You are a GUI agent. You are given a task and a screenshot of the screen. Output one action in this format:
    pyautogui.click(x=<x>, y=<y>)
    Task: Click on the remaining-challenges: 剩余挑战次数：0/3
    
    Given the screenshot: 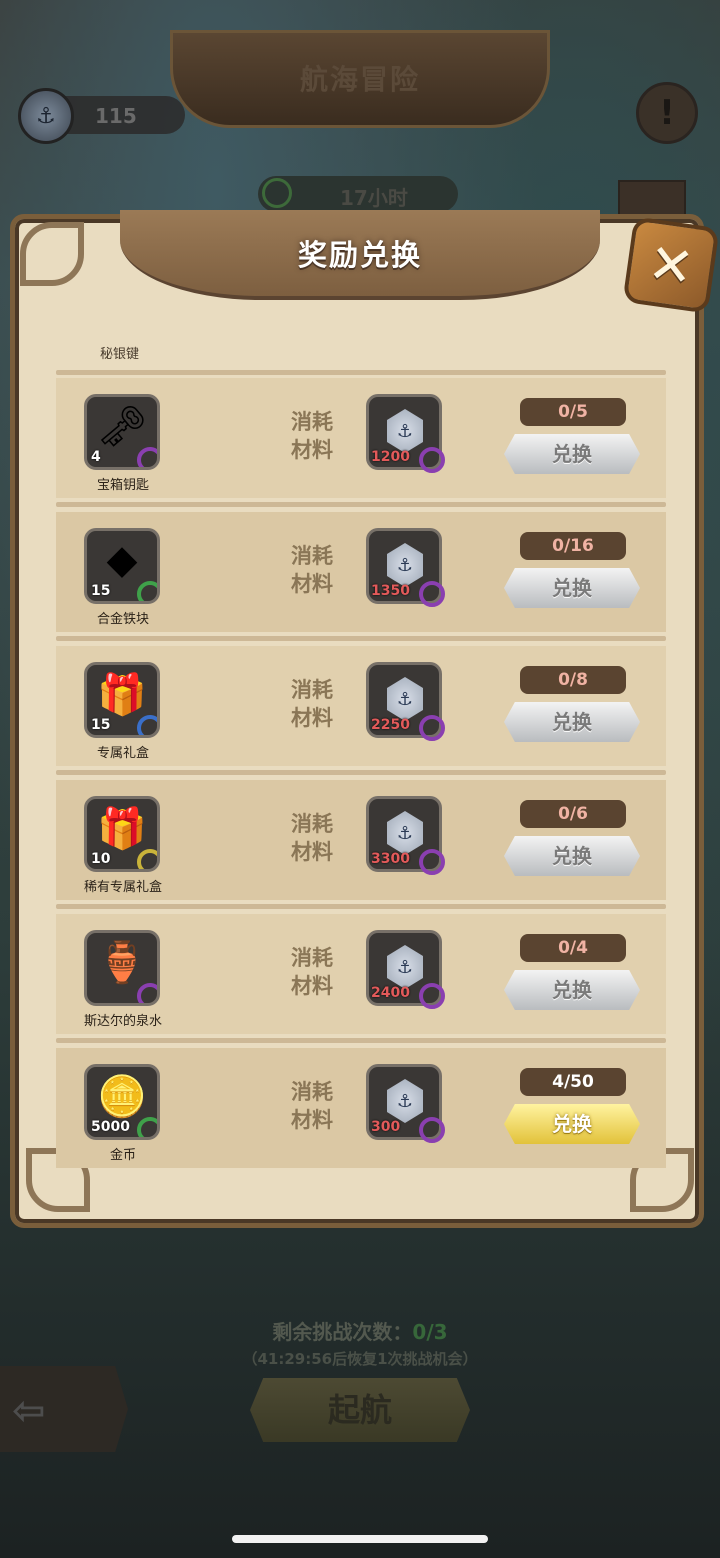 What is the action you would take?
    pyautogui.click(x=360, y=1330)
    